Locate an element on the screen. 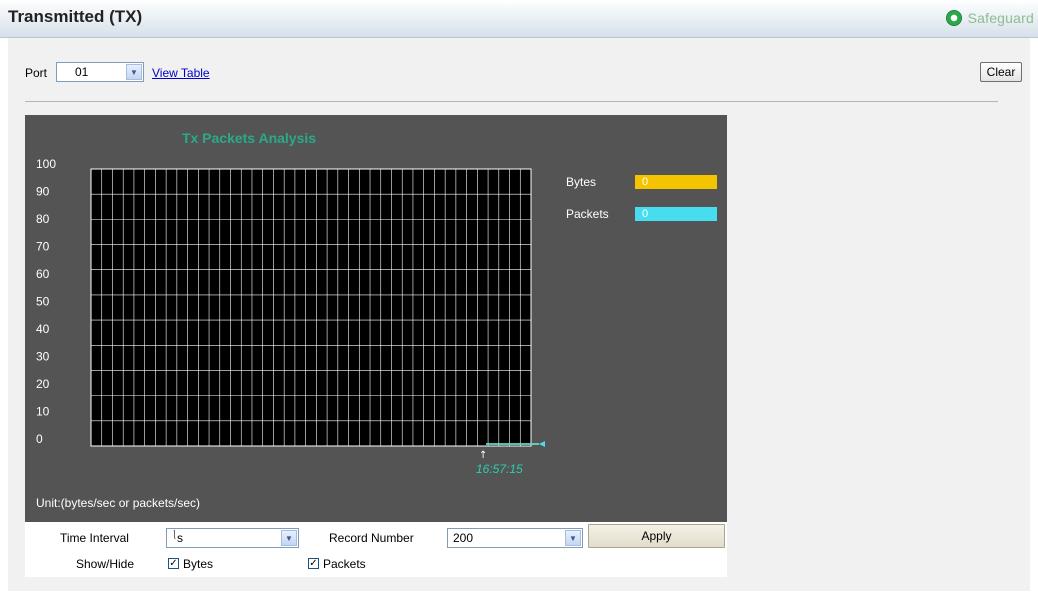  legend-bytes-value: 0 is located at coordinates (676, 182).